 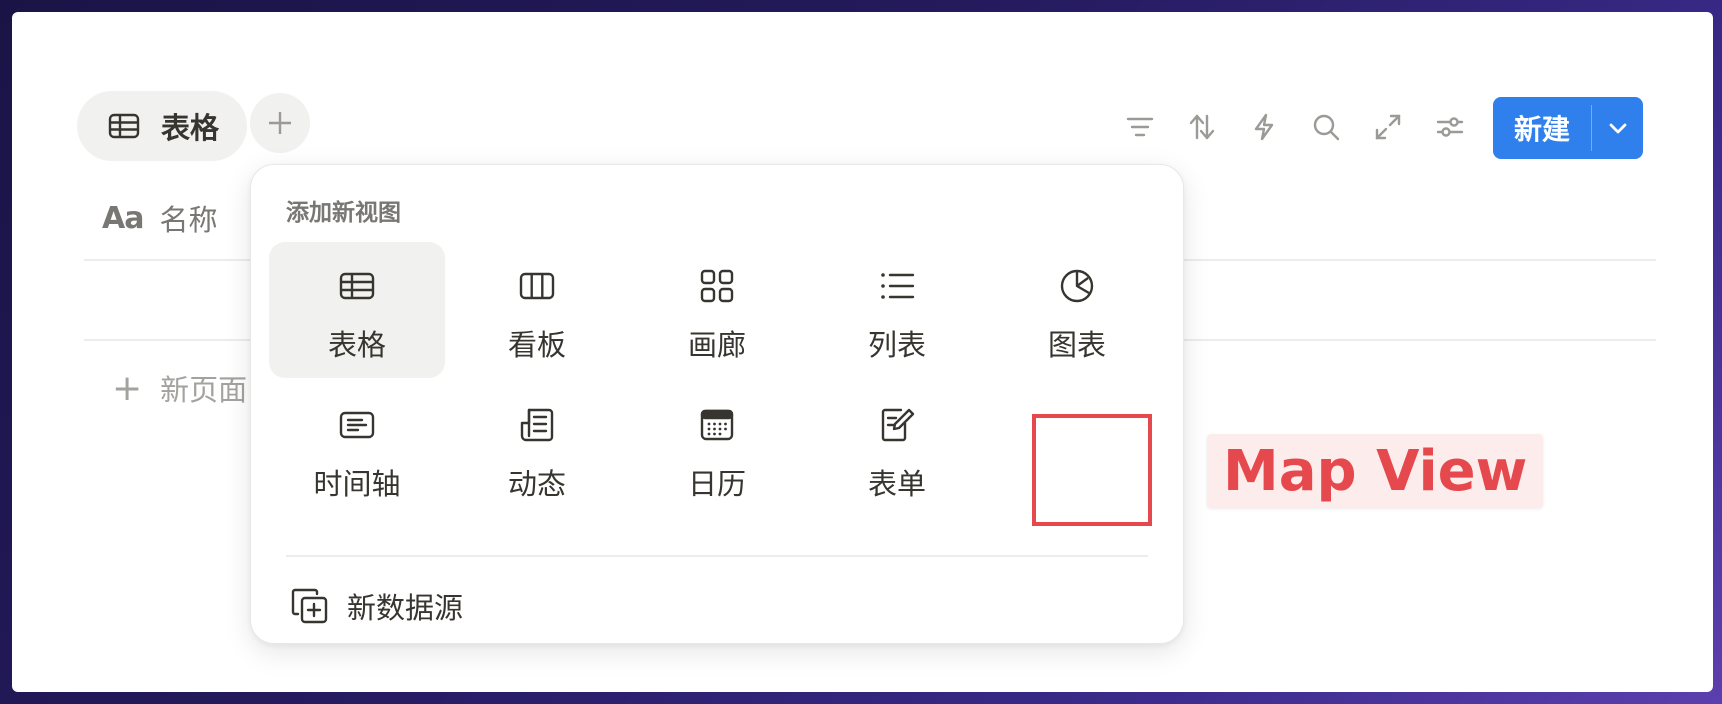 What do you see at coordinates (897, 310) in the screenshot?
I see `view-option-list: 列表` at bounding box center [897, 310].